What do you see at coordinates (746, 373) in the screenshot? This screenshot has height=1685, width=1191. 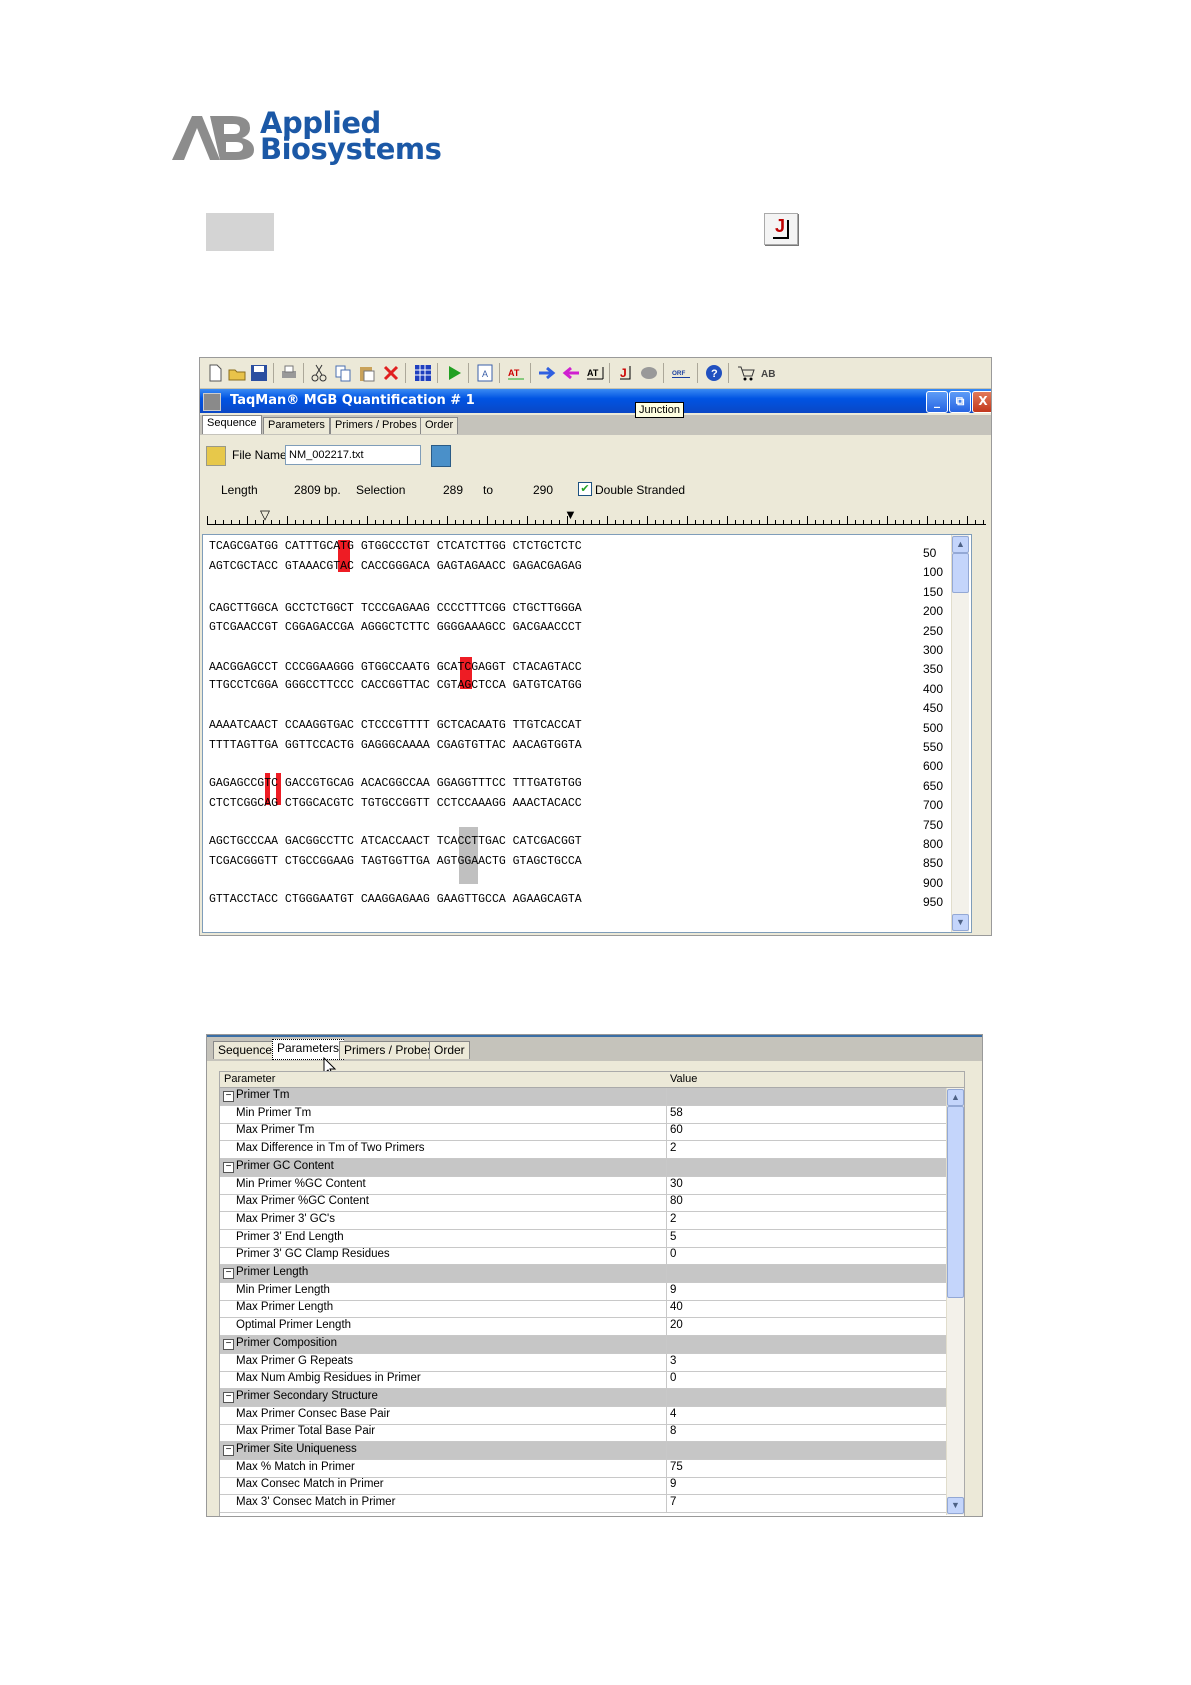 I see `cart-icon` at bounding box center [746, 373].